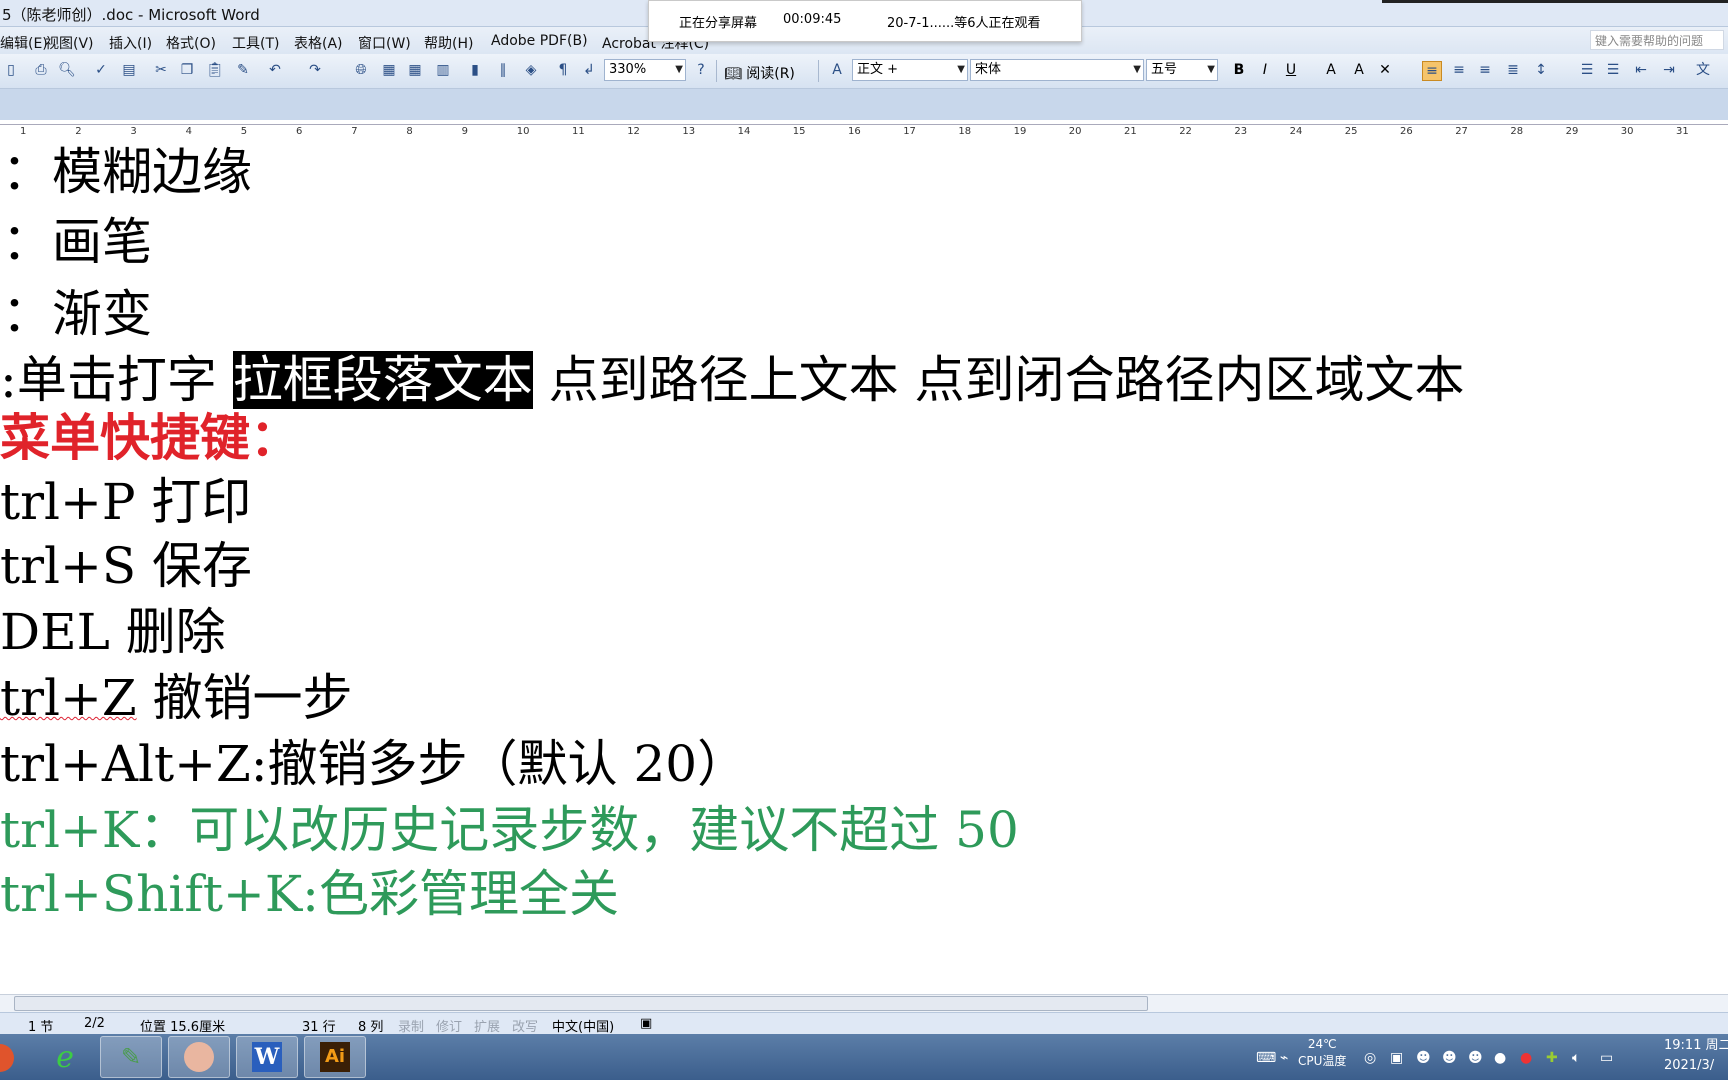 The width and height of the screenshot is (1728, 1080). What do you see at coordinates (1641, 70) in the screenshot?
I see `decrease-indent-icon: ⇤` at bounding box center [1641, 70].